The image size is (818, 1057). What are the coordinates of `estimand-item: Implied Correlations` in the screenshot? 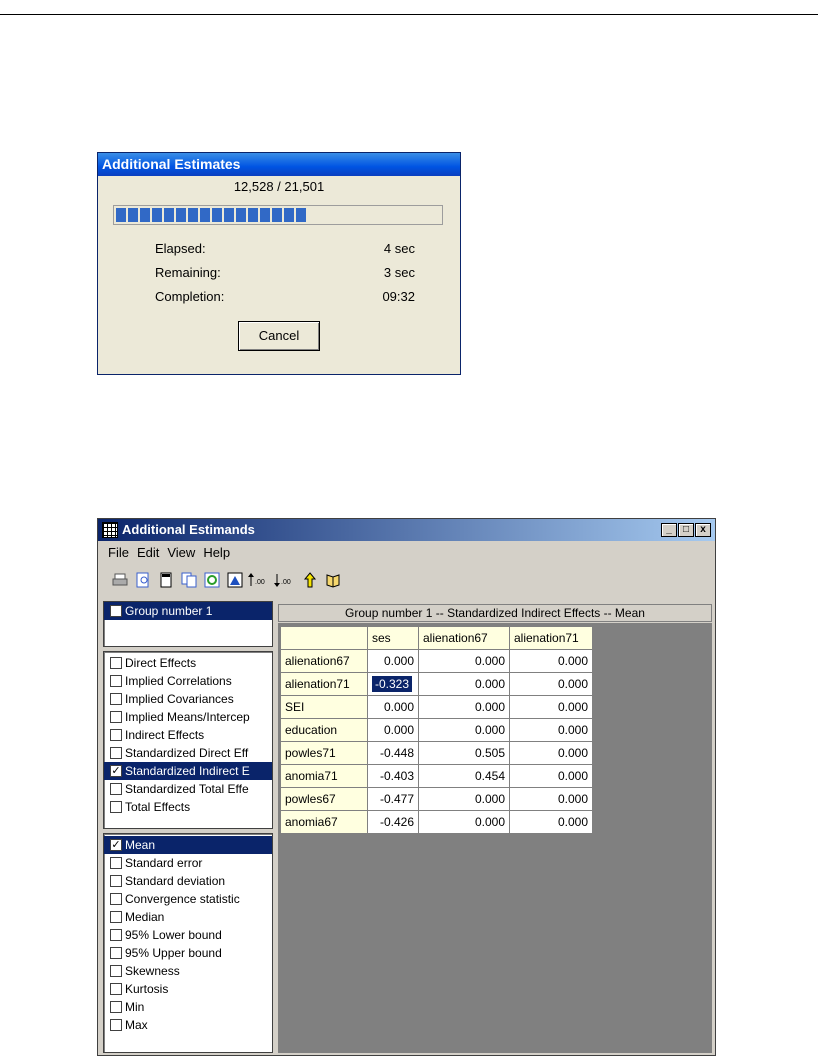 It's located at (188, 681).